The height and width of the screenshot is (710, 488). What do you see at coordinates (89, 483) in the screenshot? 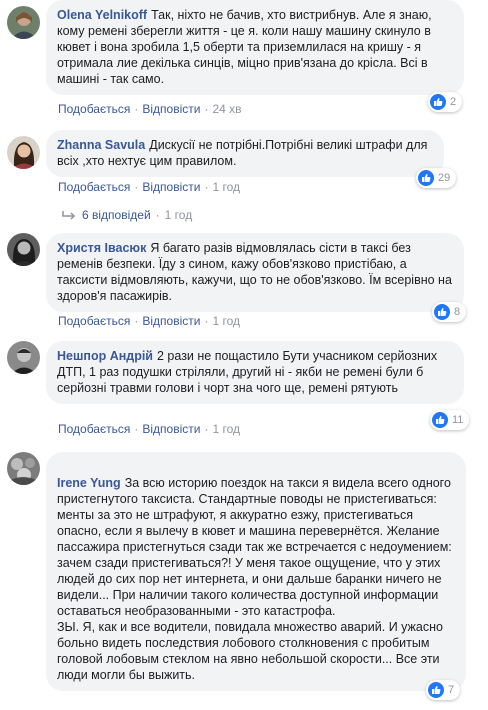
I see `comment-author: Irene Yung` at bounding box center [89, 483].